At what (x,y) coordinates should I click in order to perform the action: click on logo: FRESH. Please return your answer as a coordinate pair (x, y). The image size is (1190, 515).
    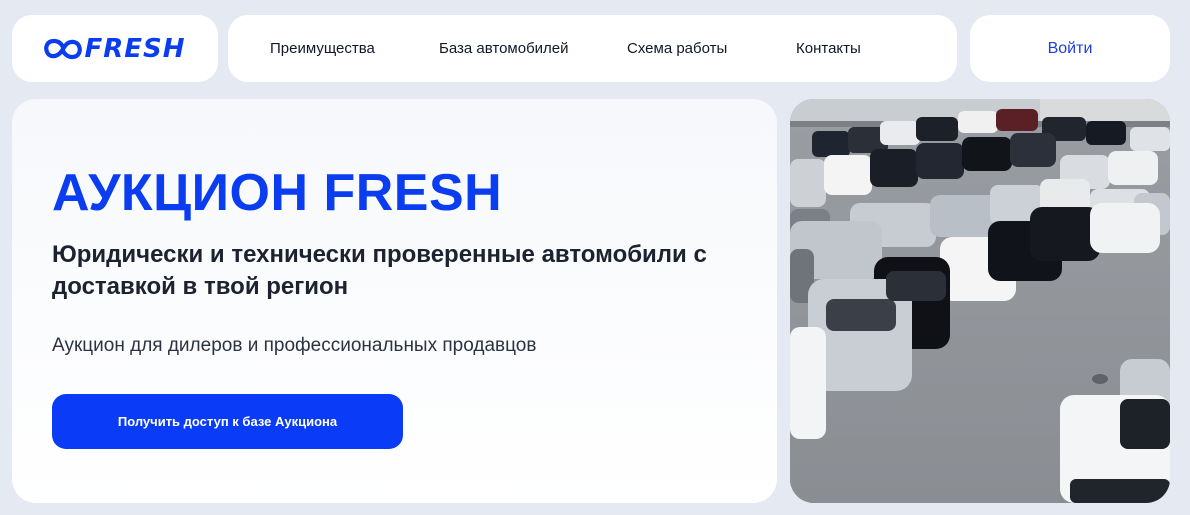
    Looking at the image, I should click on (114, 49).